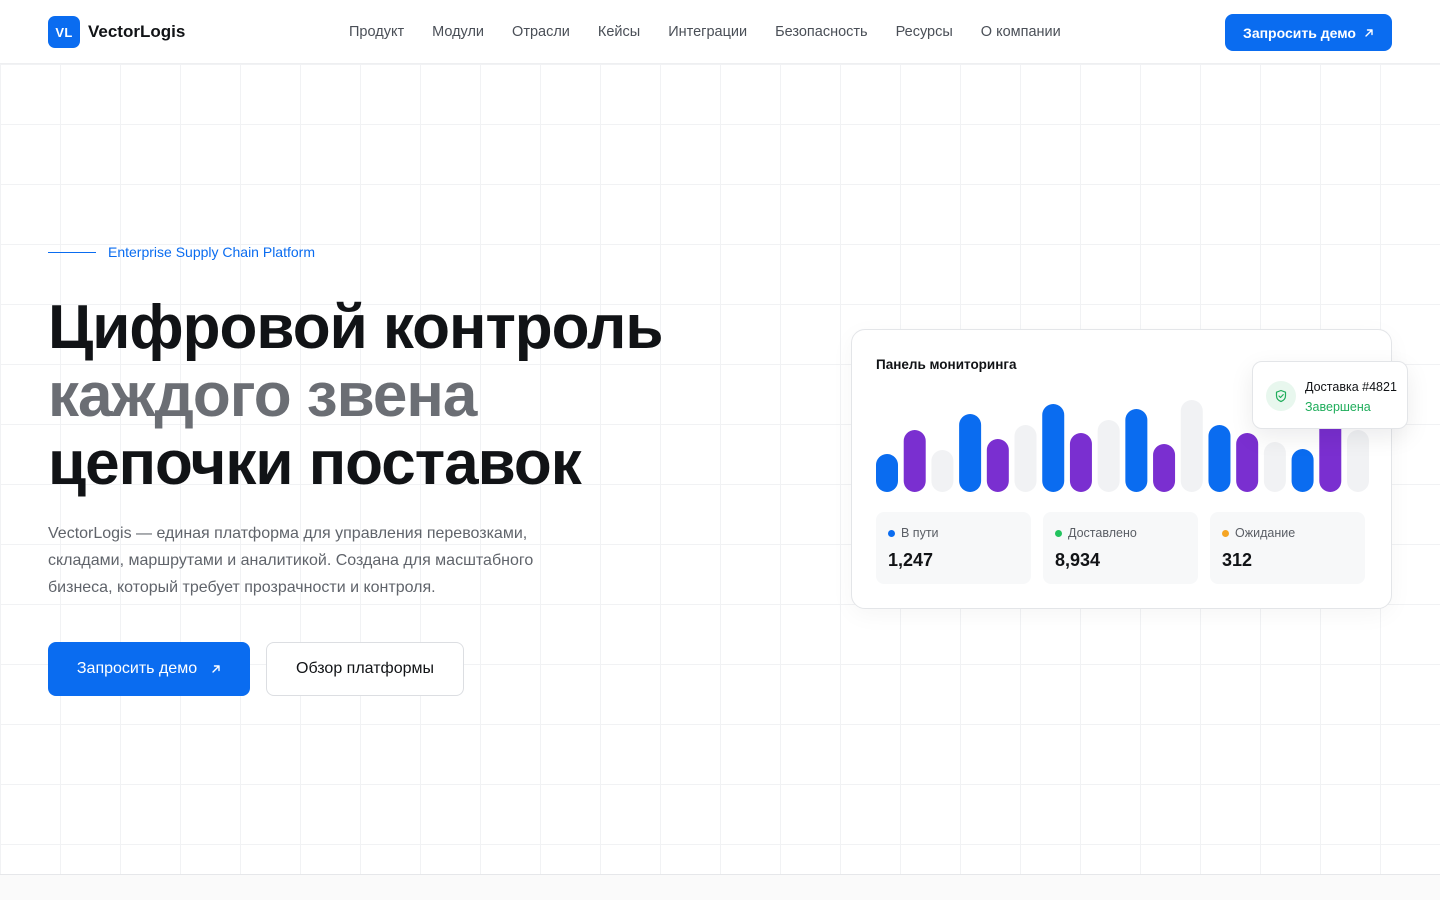 The width and height of the screenshot is (1440, 900). What do you see at coordinates (262, 395) in the screenshot?
I see `hero-title-line-2: каждого звена` at bounding box center [262, 395].